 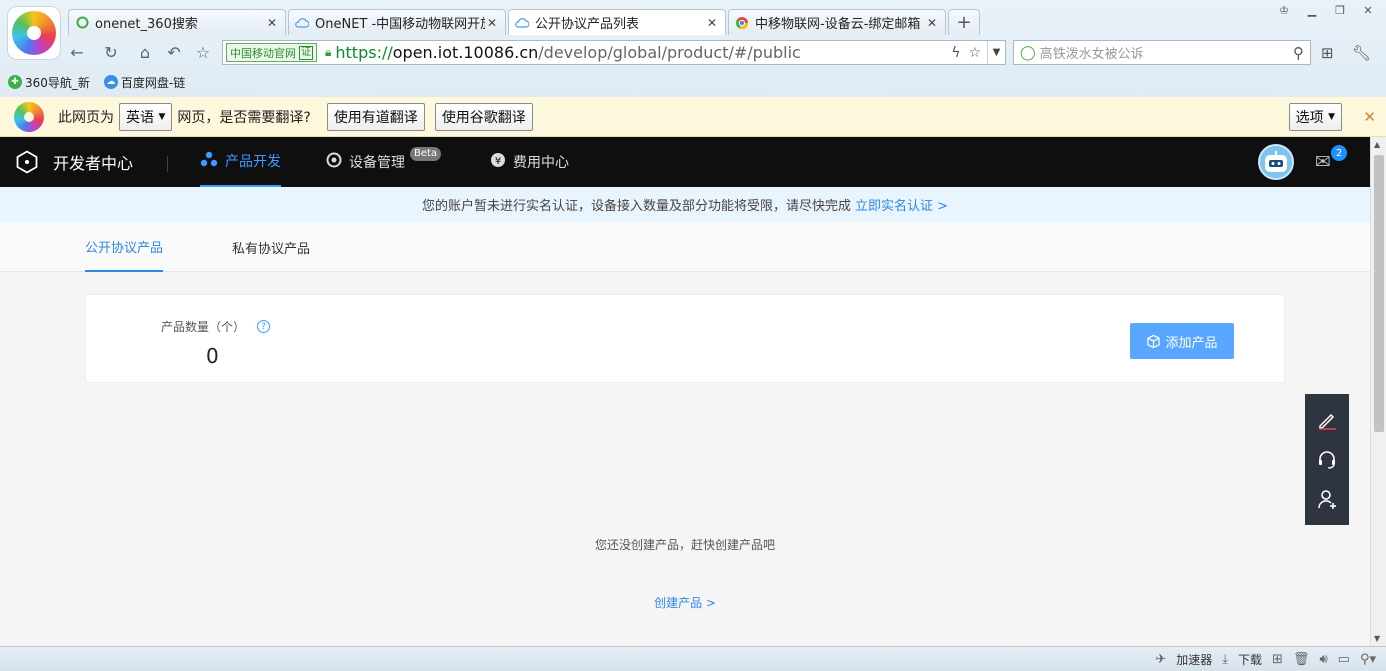 I want to click on url-dropdown-icon: ▼, so click(x=996, y=52).